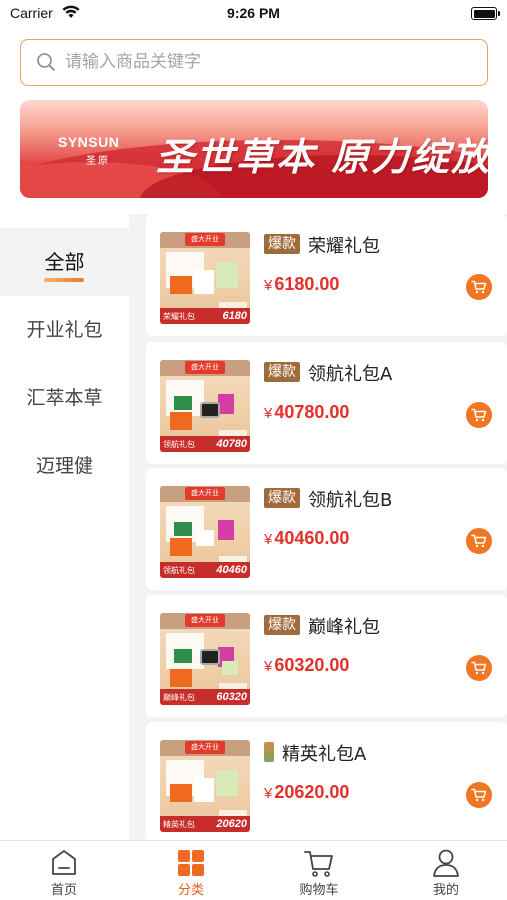 The image size is (507, 900). I want to click on brand-logo-cn: 圣原, so click(98, 161).